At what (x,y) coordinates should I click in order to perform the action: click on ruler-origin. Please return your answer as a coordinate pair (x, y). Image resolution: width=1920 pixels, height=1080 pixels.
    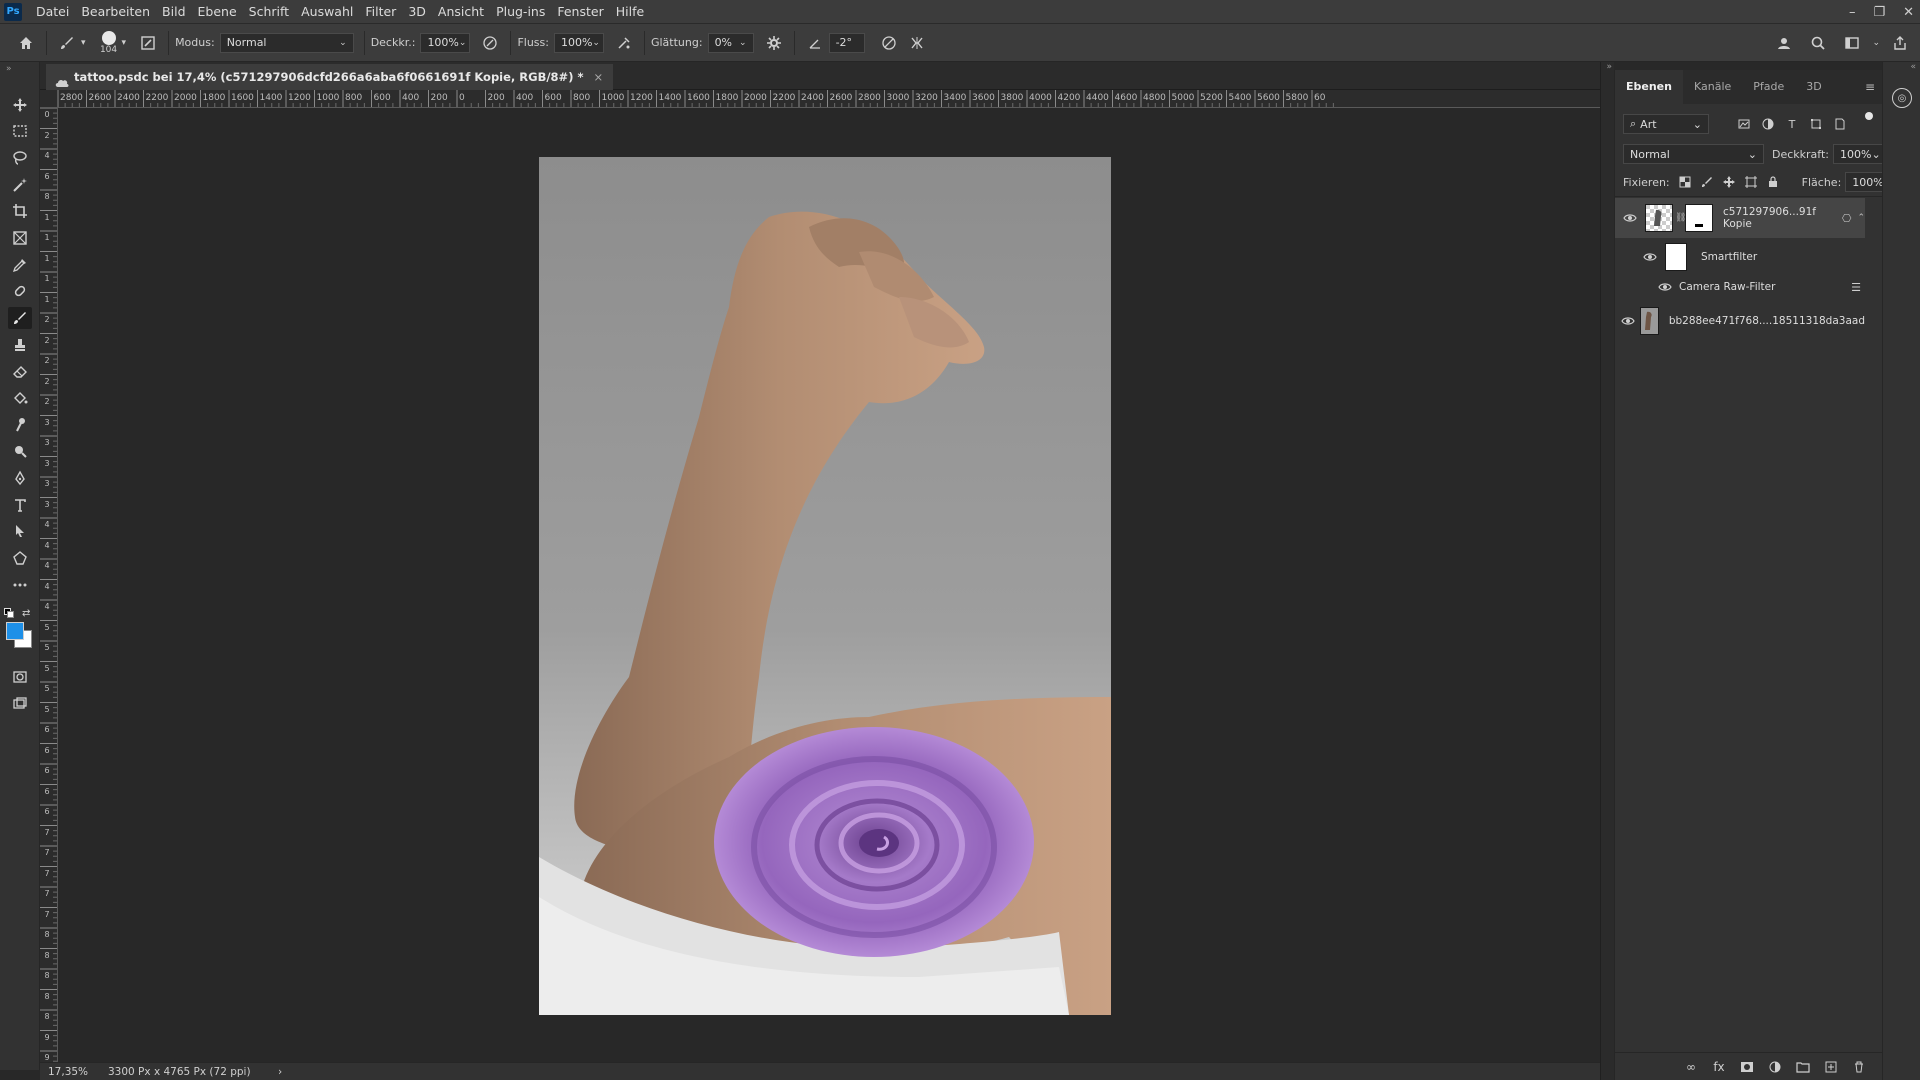
    Looking at the image, I should click on (49, 99).